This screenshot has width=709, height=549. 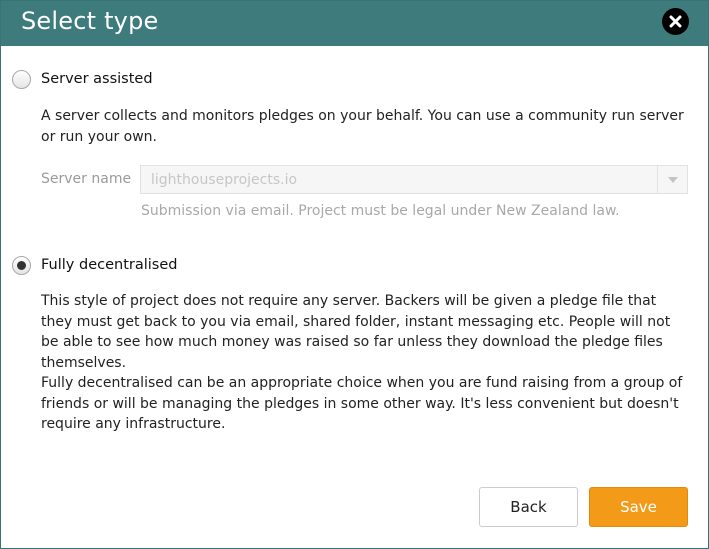 I want to click on radio-fully-decentralised: Fully decentralised, so click(x=94, y=265).